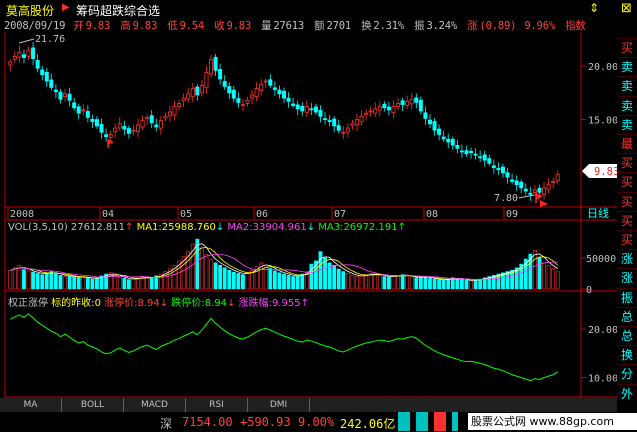 This screenshot has width=637, height=432. I want to click on month-label: 08, so click(432, 214).